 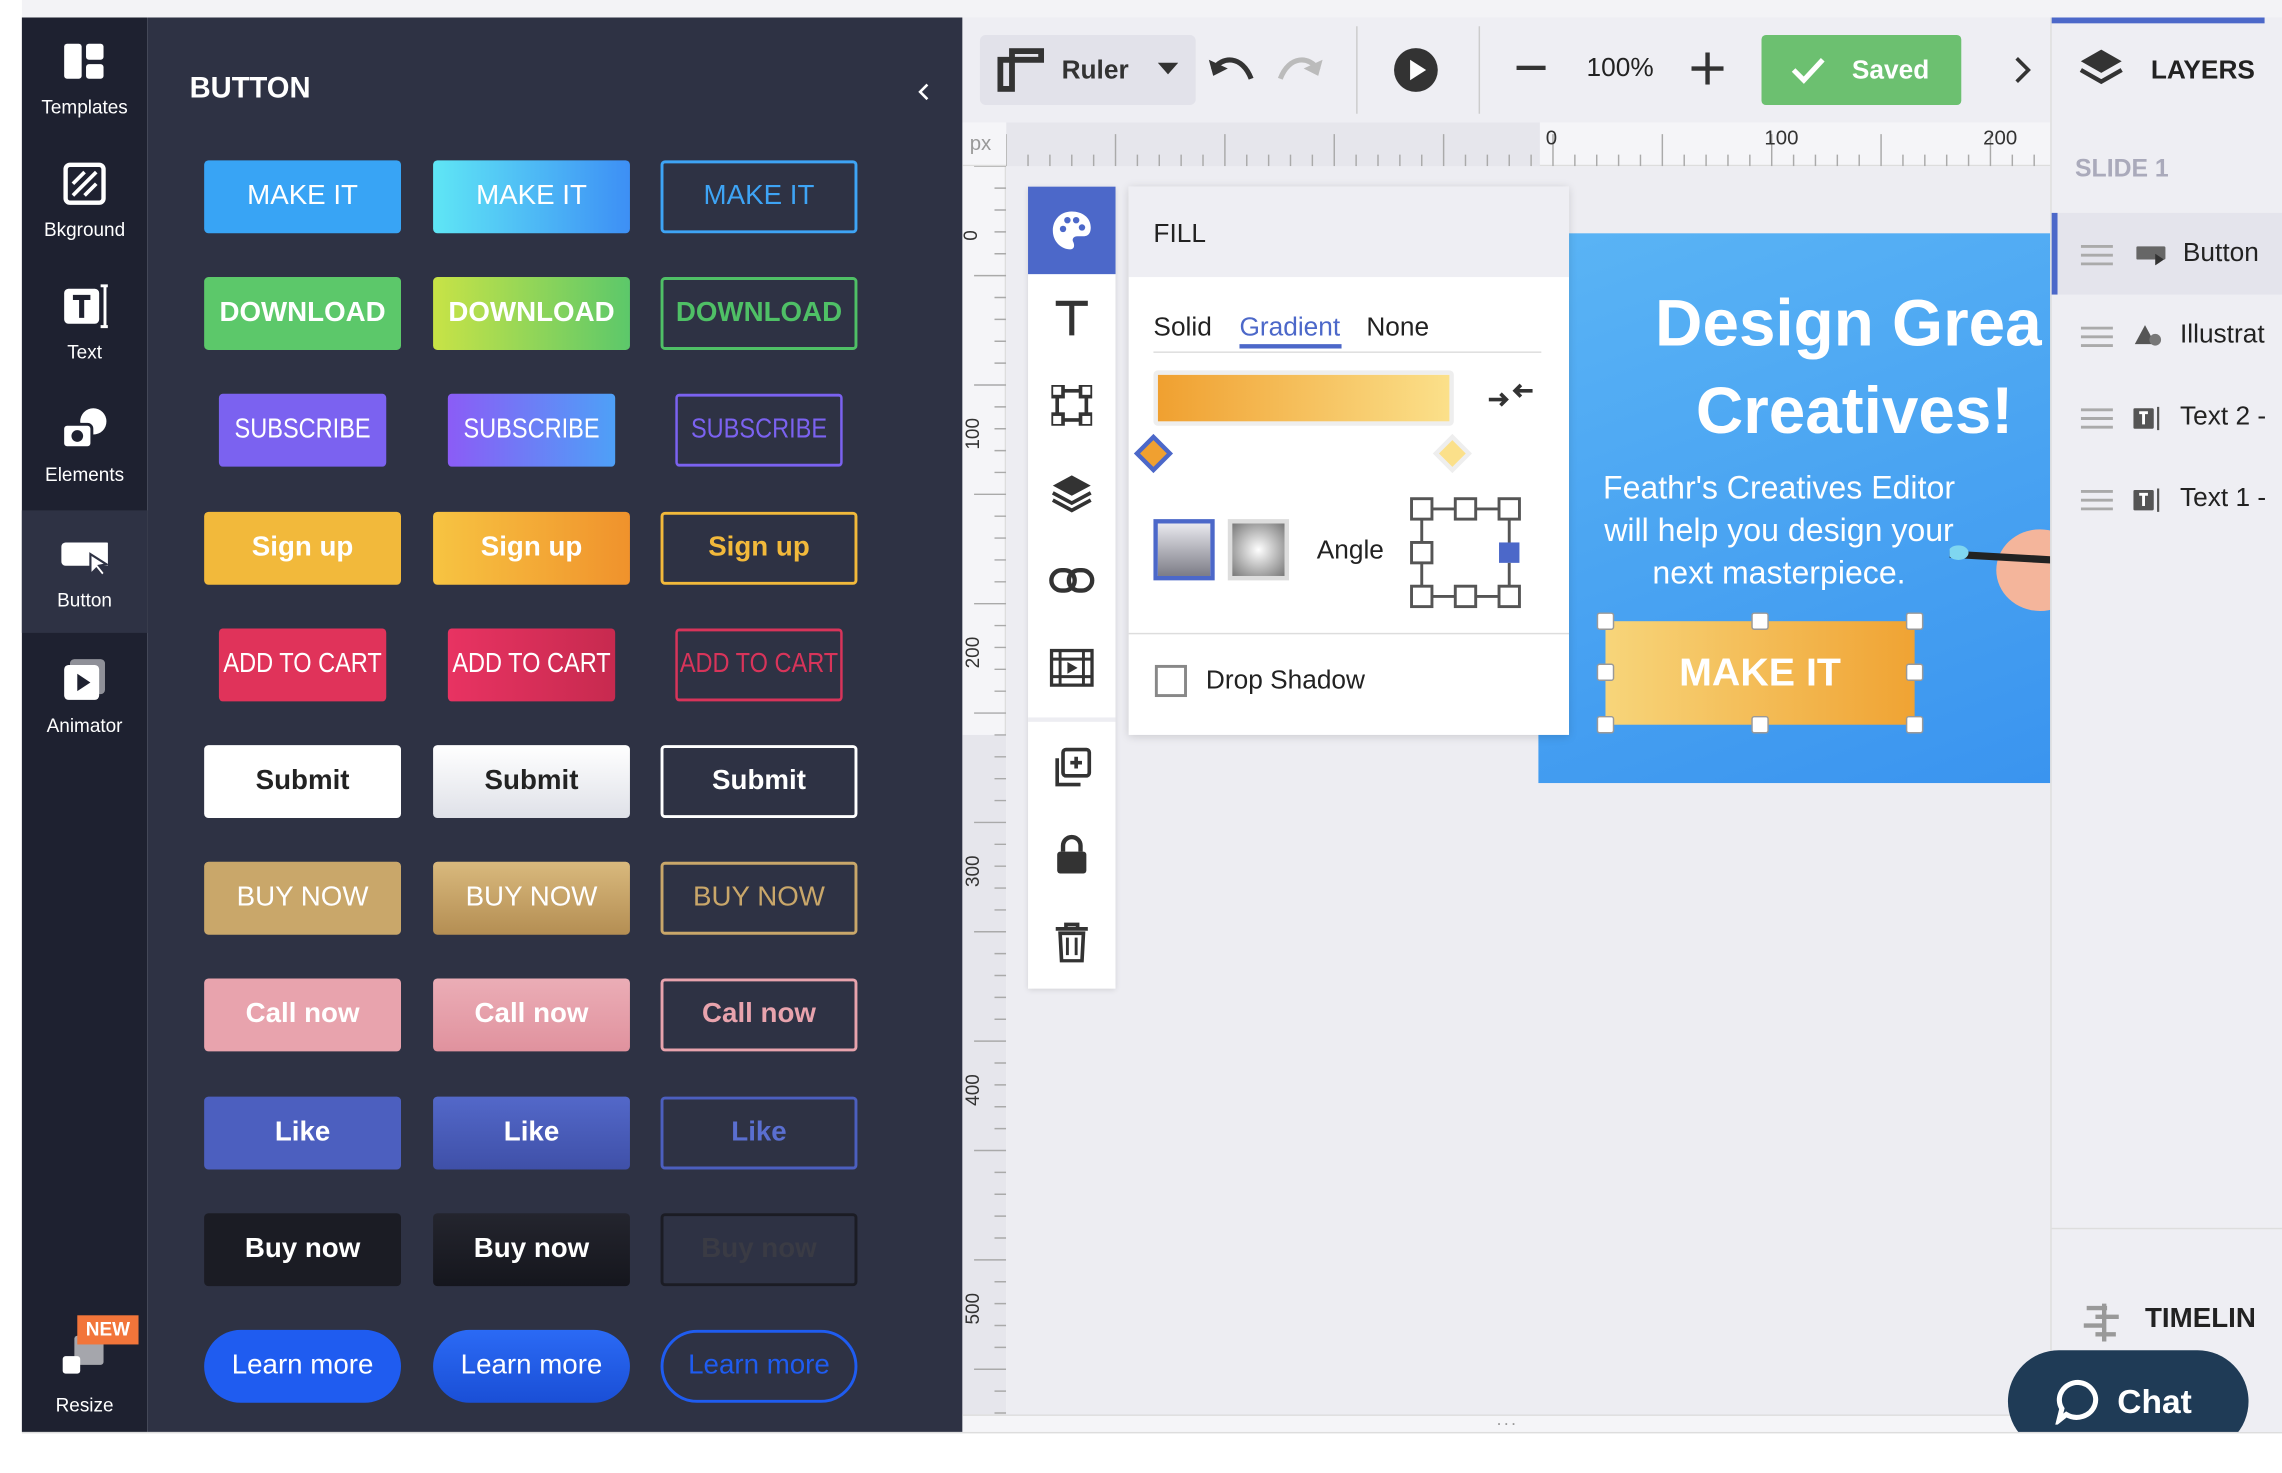 I want to click on divider, so click(x=1347, y=352).